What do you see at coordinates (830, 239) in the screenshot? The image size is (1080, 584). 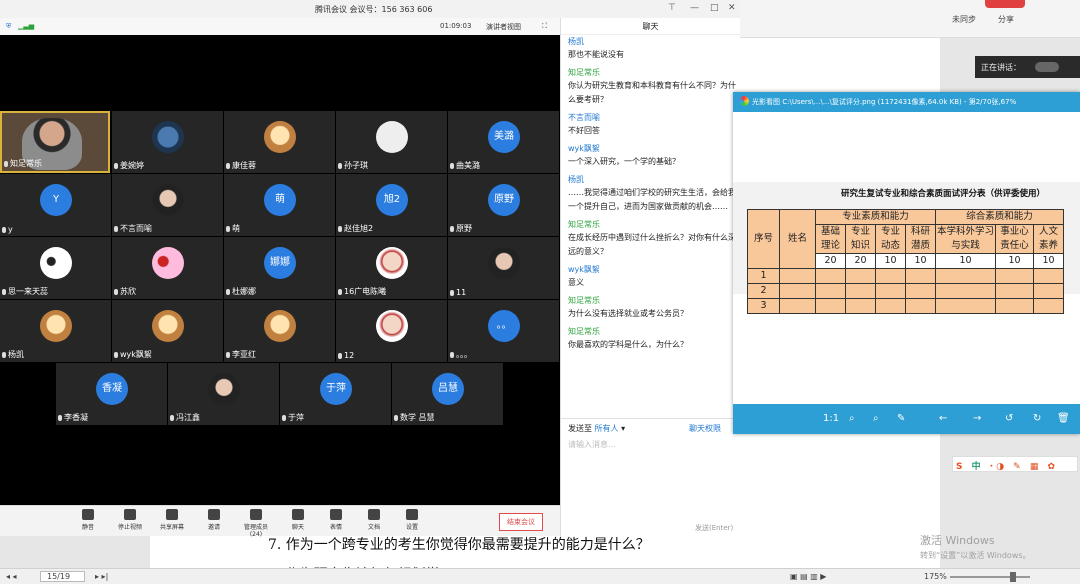 I see `header-col: 基础理论` at bounding box center [830, 239].